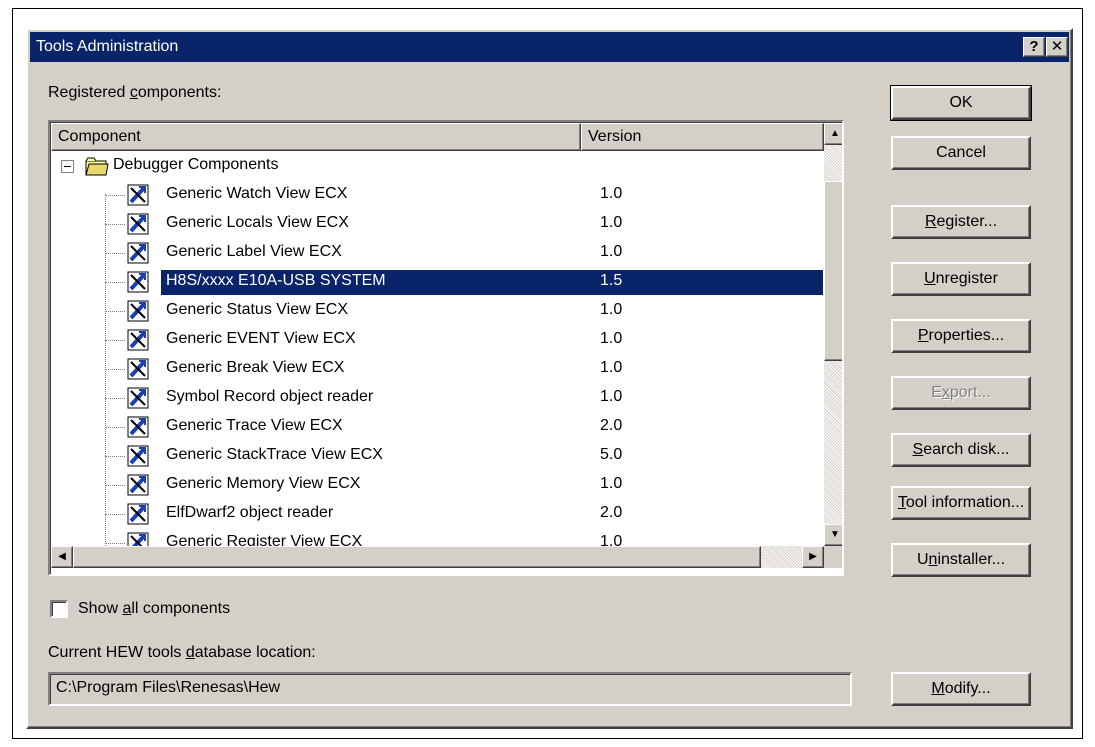  Describe the element at coordinates (961, 153) in the screenshot. I see `cancel-button: Cancel` at that location.